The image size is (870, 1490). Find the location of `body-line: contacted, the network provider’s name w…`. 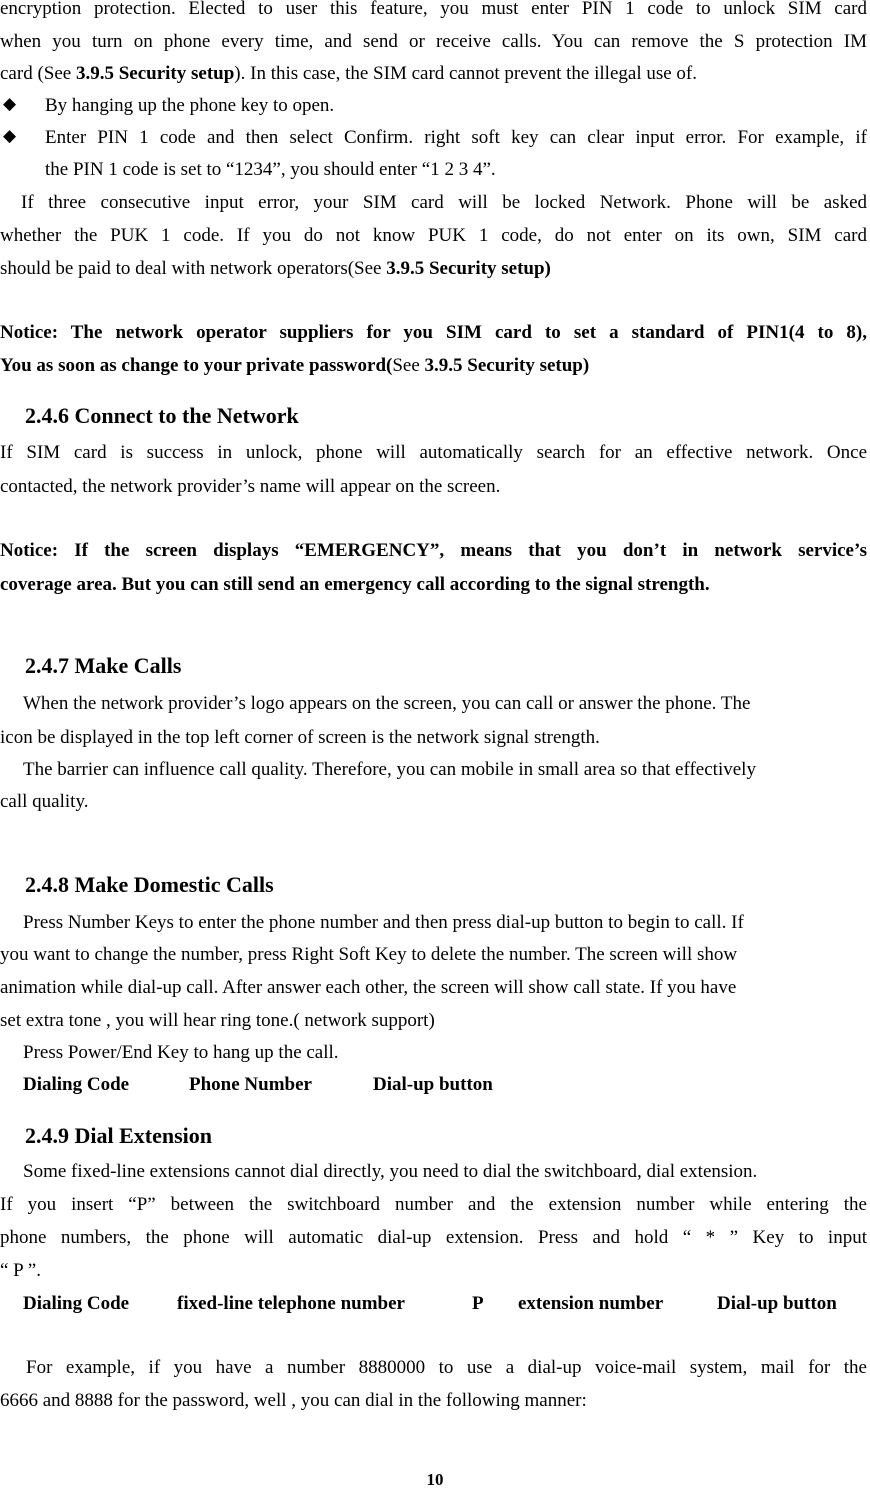

body-line: contacted, the network provider’s name w… is located at coordinates (250, 486).